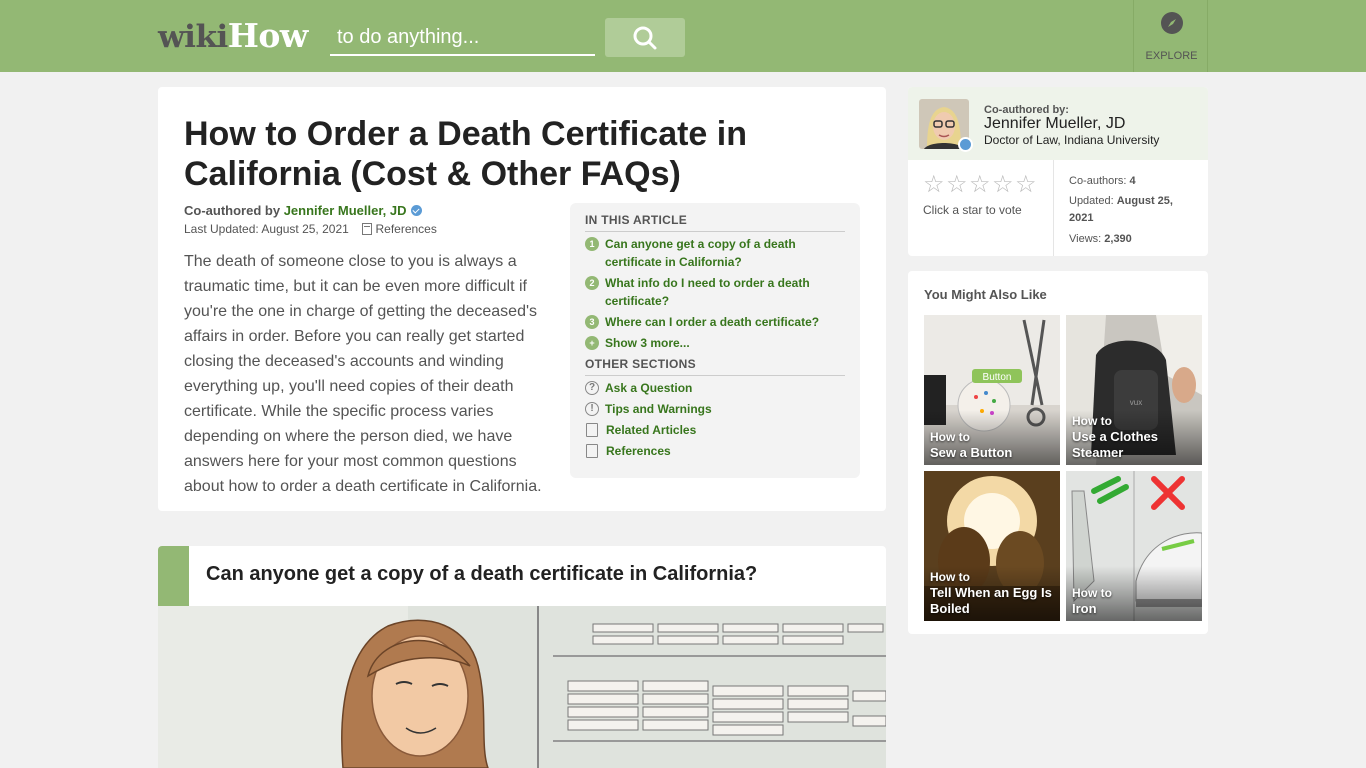 This screenshot has height=768, width=1366. Describe the element at coordinates (715, 388) in the screenshot. I see `toc-ask-question: ? Ask a Question` at that location.